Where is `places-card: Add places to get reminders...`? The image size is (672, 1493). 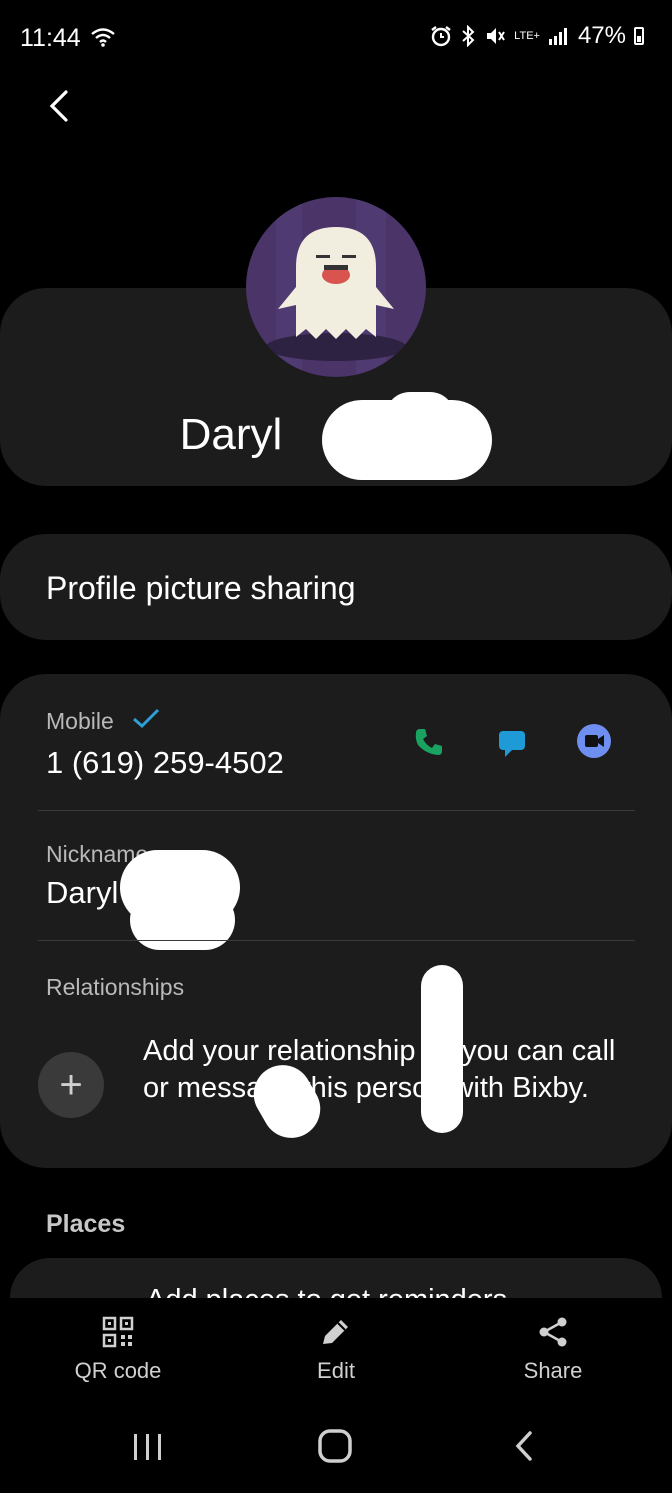 places-card: Add places to get reminders... is located at coordinates (336, 1278).